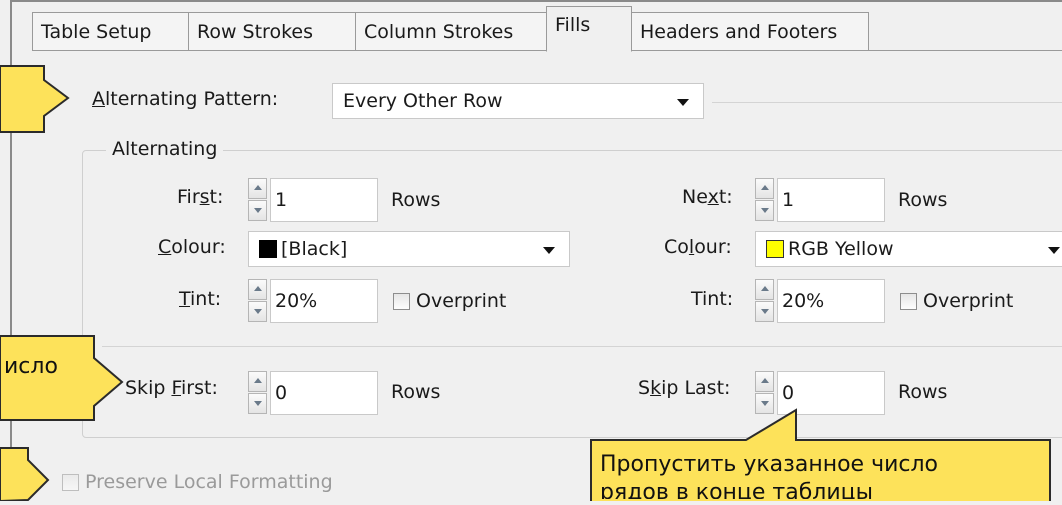 The image size is (1062, 505). I want to click on tab-label: Fills, so click(573, 25).